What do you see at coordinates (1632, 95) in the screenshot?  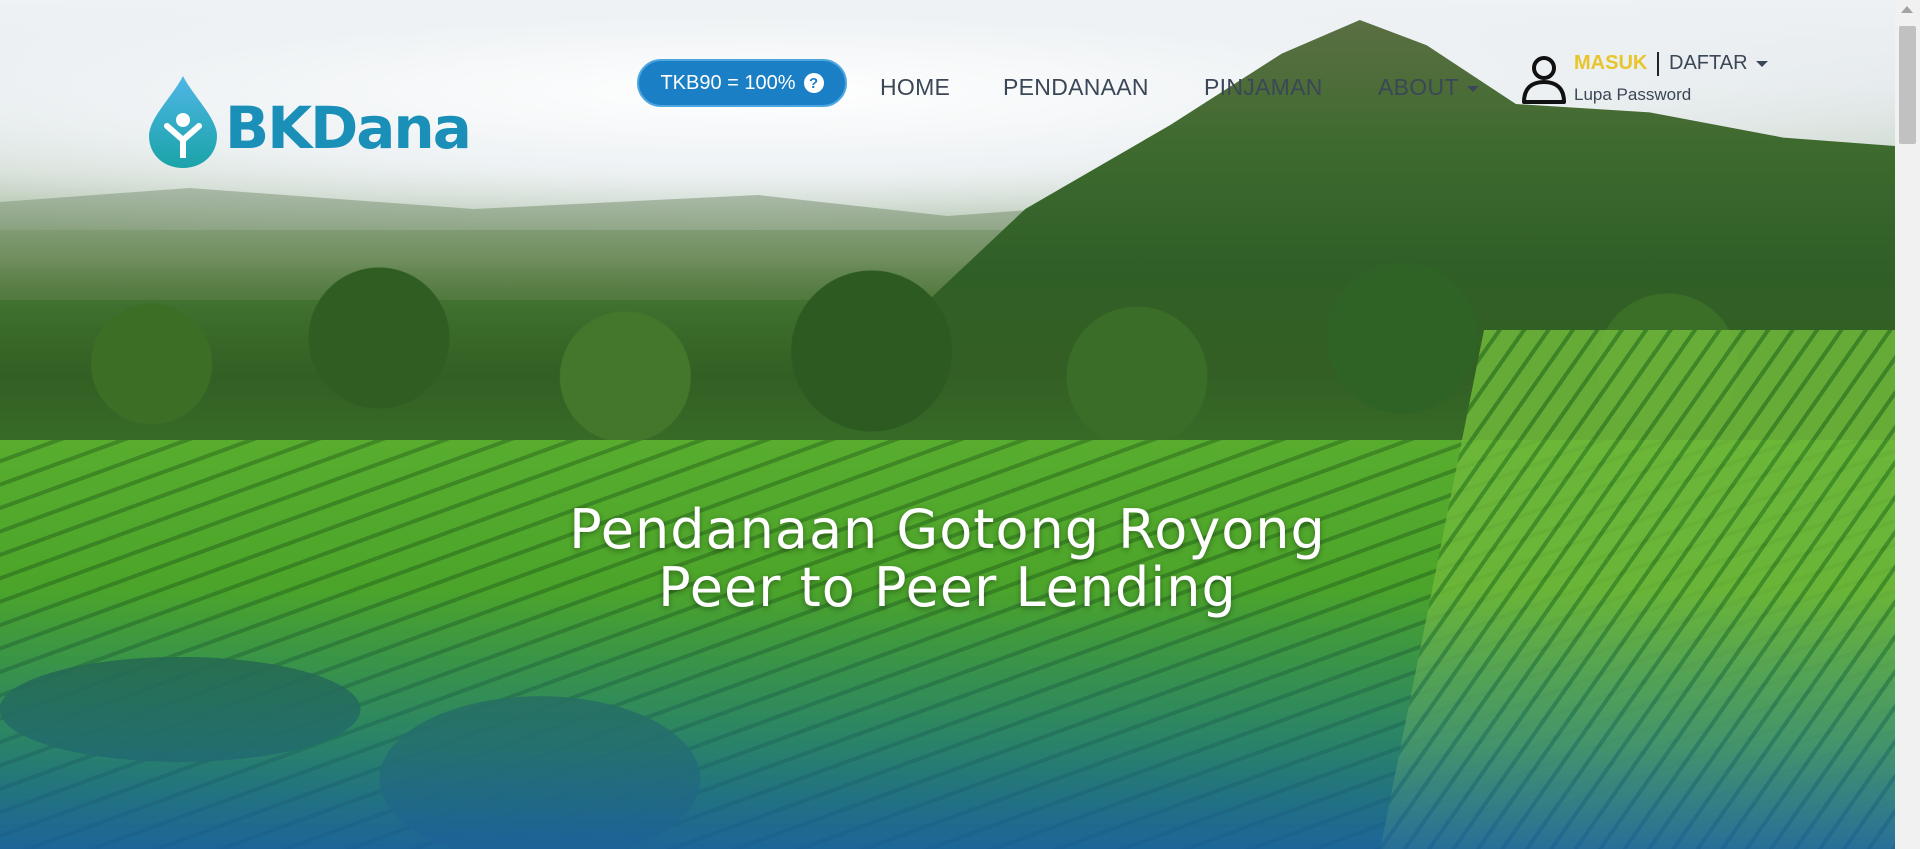 I see `forgot-password-link: Lupa Password` at bounding box center [1632, 95].